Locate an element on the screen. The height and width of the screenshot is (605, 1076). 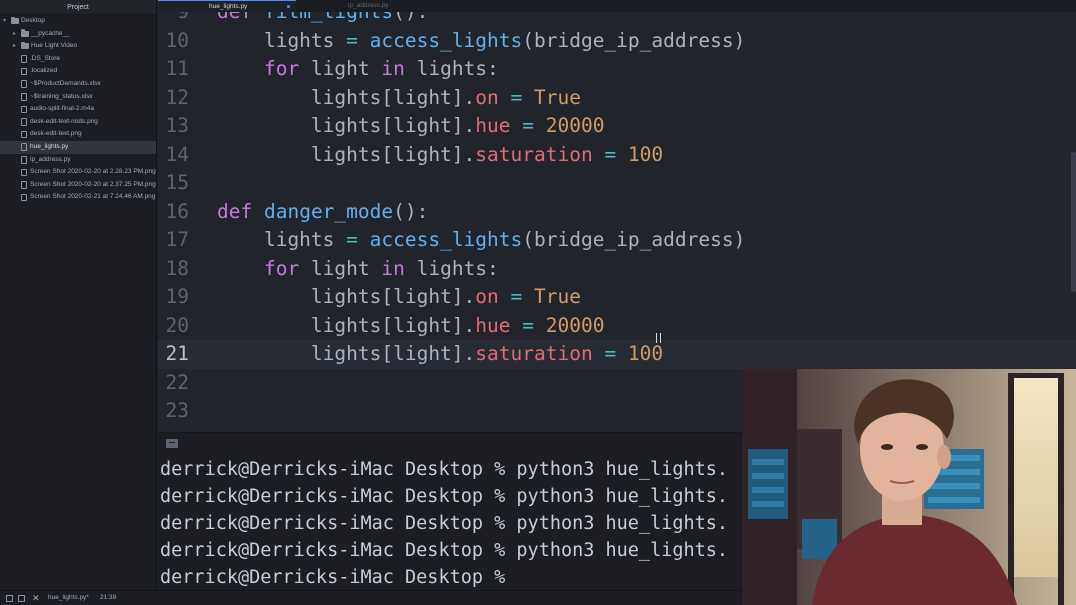
code-text: def film_lights(): is located at coordinates (322, 19).